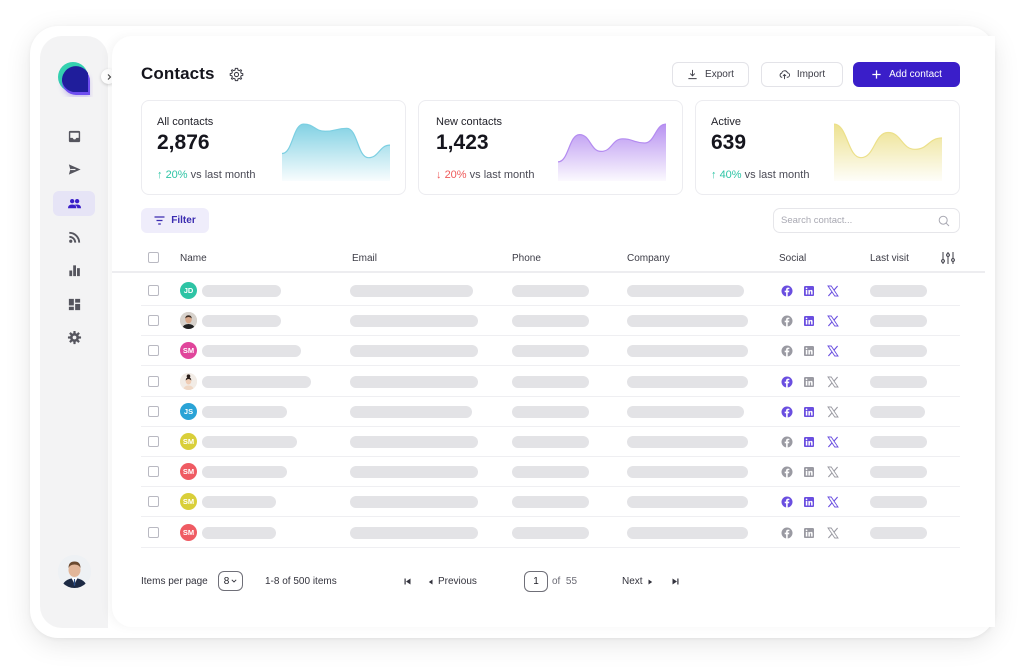 This screenshot has width=1025, height=672. Describe the element at coordinates (898, 291) in the screenshot. I see `last-visit-placeholder` at that location.